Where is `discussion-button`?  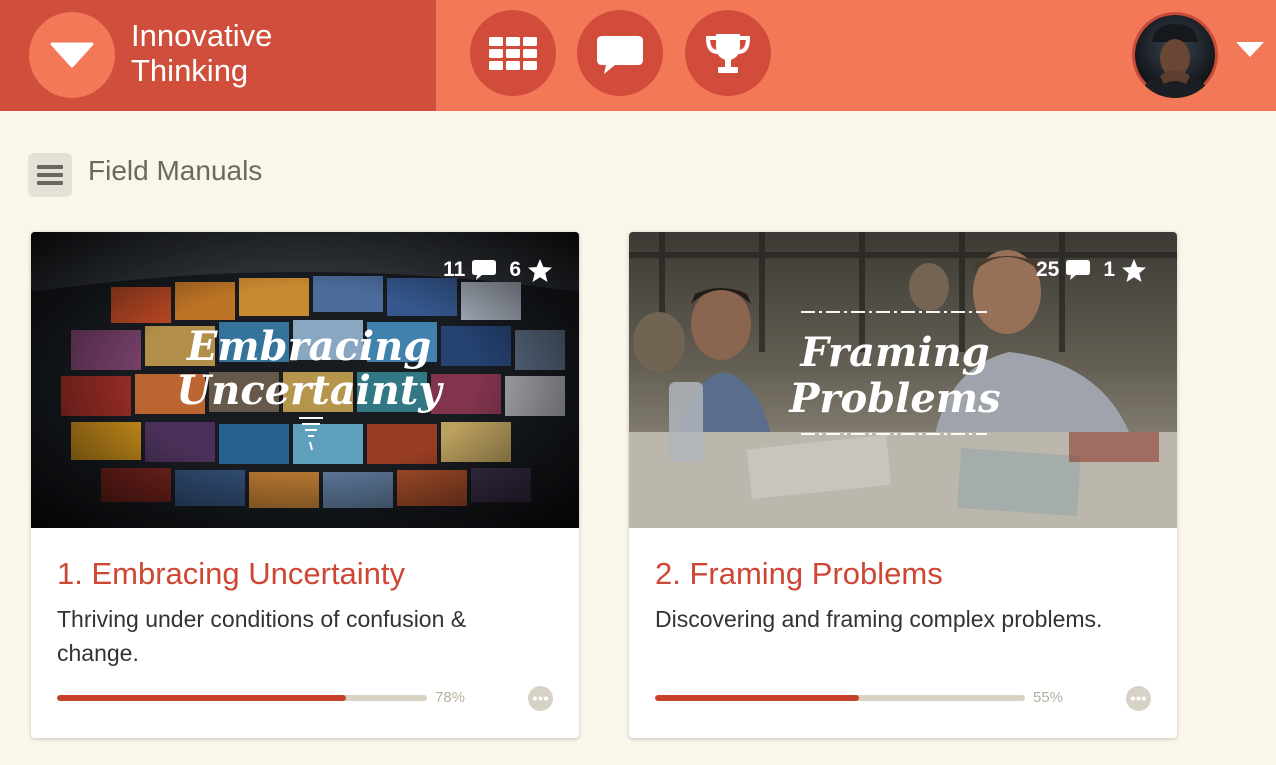
discussion-button is located at coordinates (620, 53).